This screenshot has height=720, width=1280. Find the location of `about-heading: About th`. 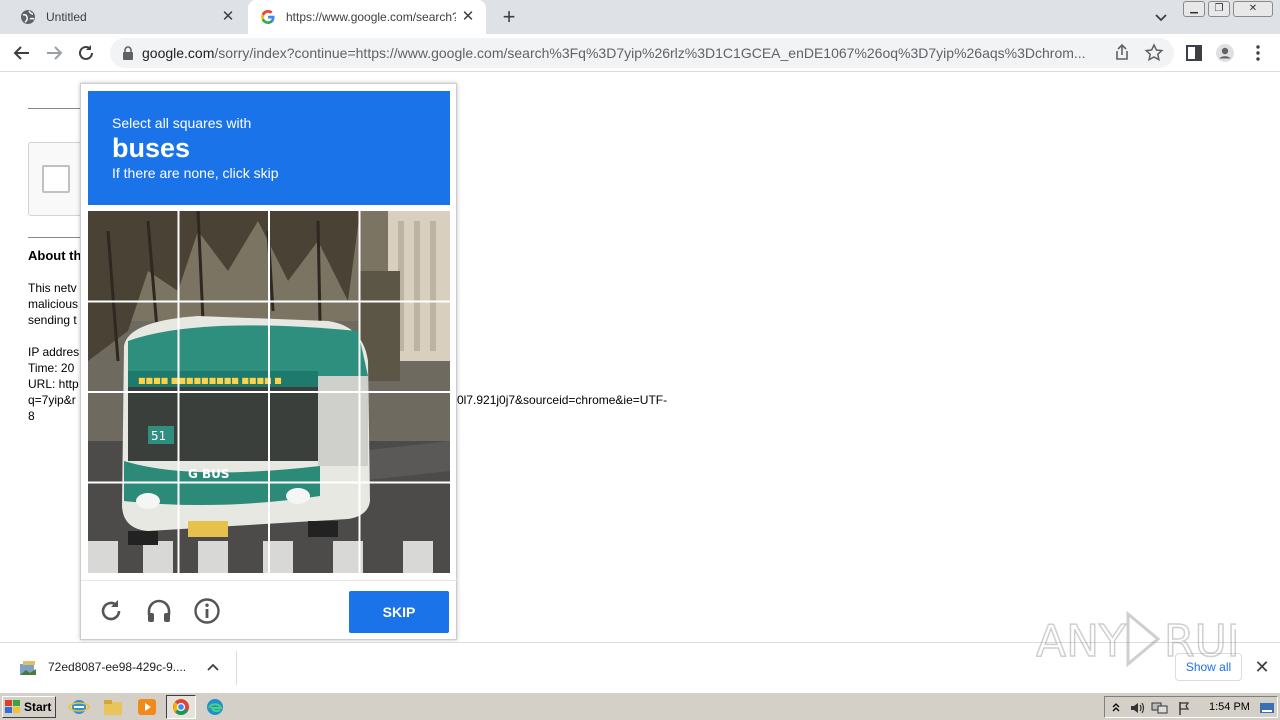

about-heading: About th is located at coordinates (55, 255).